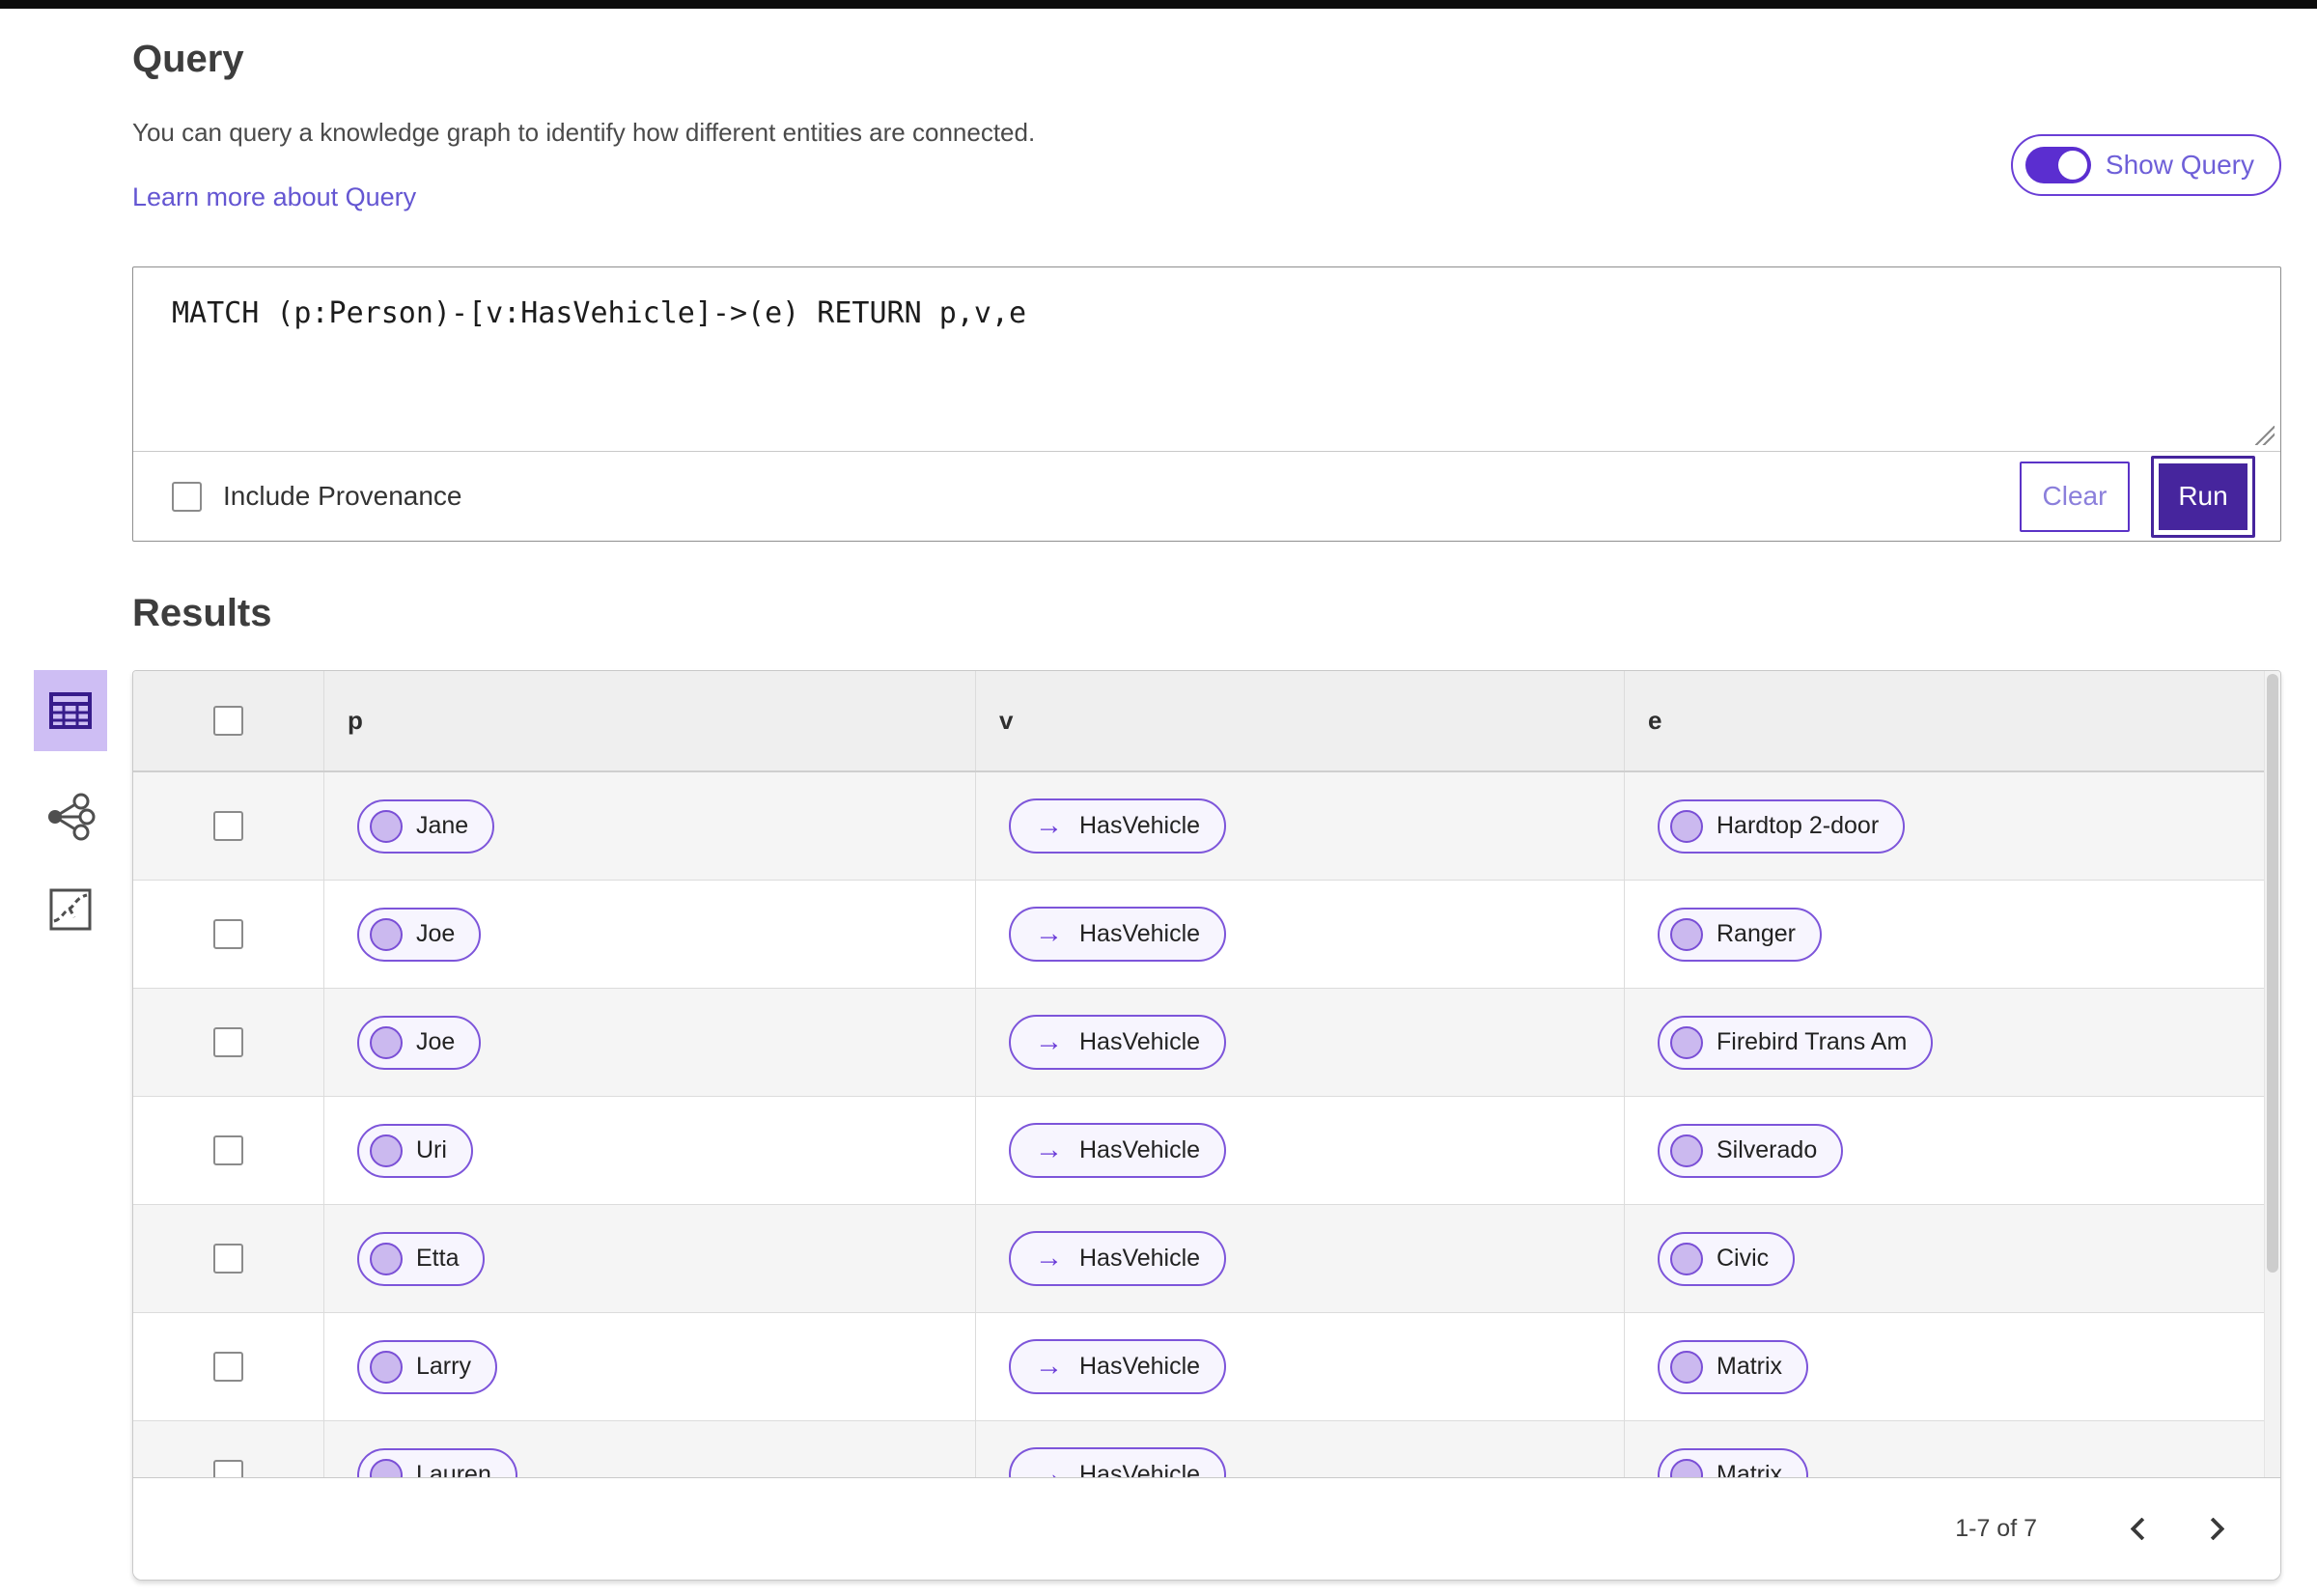 Image resolution: width=2317 pixels, height=1596 pixels. What do you see at coordinates (437, 1462) in the screenshot?
I see `node-pill-p: Lauren` at bounding box center [437, 1462].